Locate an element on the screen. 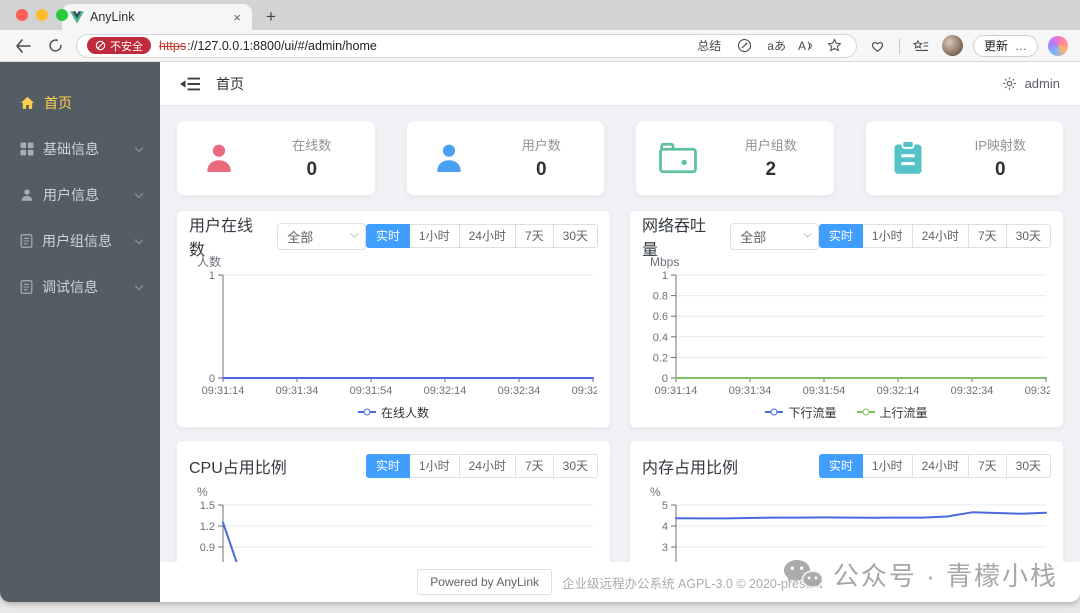  sidebar-item-home: 首页 is located at coordinates (80, 103).